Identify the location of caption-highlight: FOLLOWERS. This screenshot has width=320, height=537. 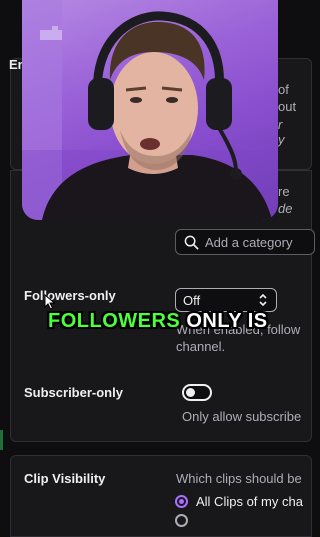
(114, 321).